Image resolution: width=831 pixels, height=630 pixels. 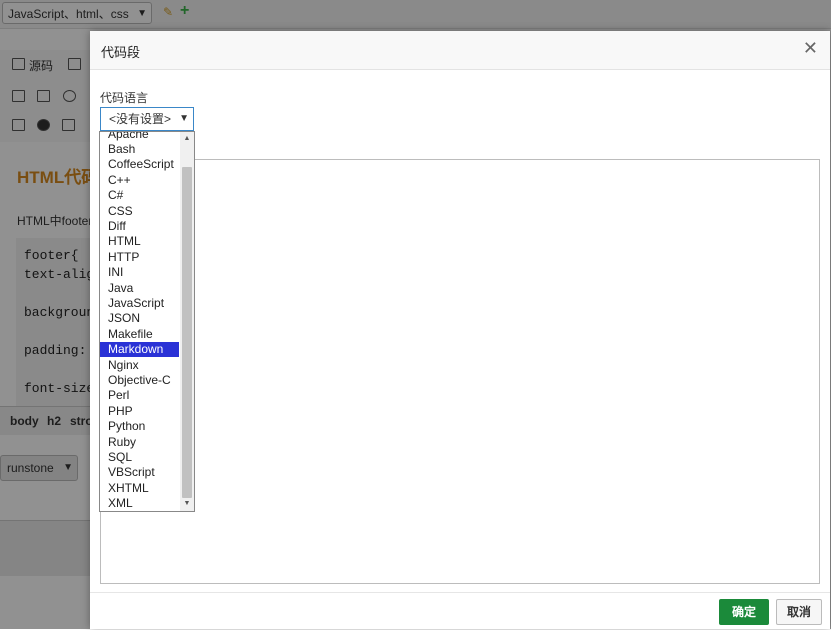 What do you see at coordinates (139, 137) in the screenshot?
I see `language-option: Apache` at bounding box center [139, 137].